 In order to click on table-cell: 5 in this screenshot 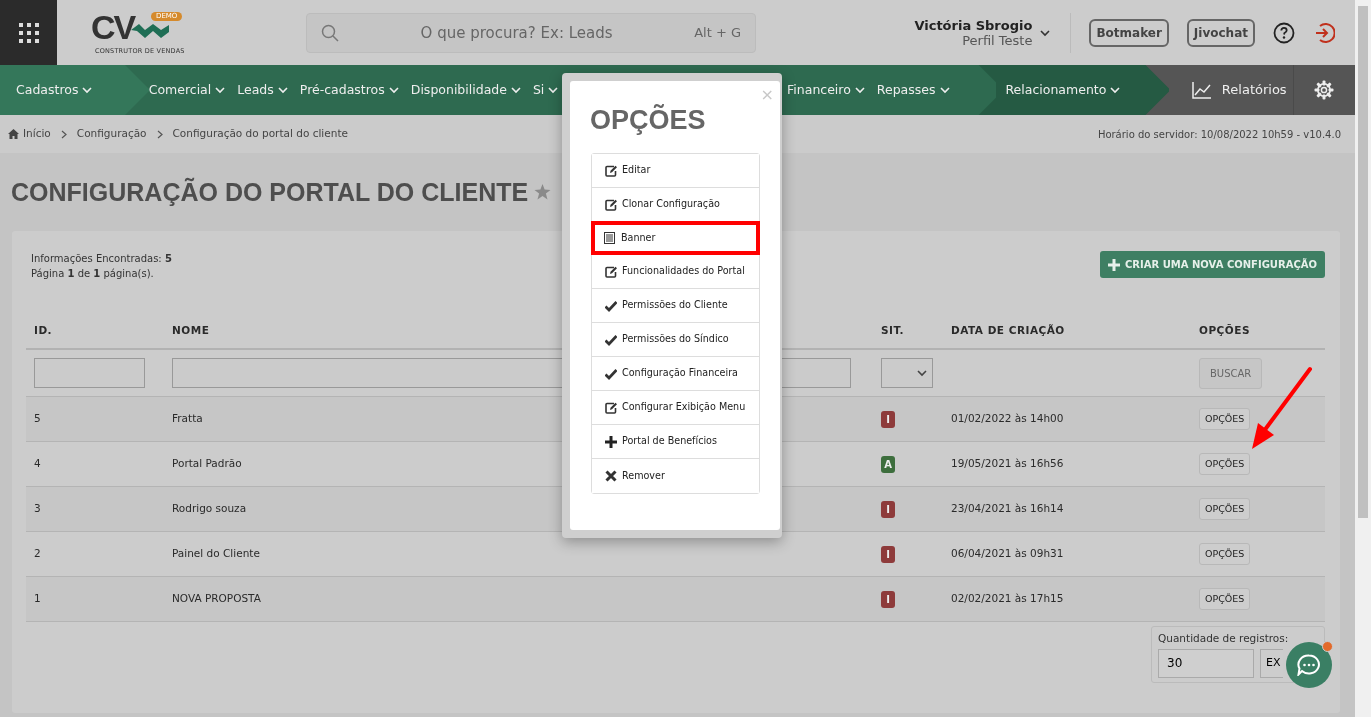, I will do `click(37, 419)`.